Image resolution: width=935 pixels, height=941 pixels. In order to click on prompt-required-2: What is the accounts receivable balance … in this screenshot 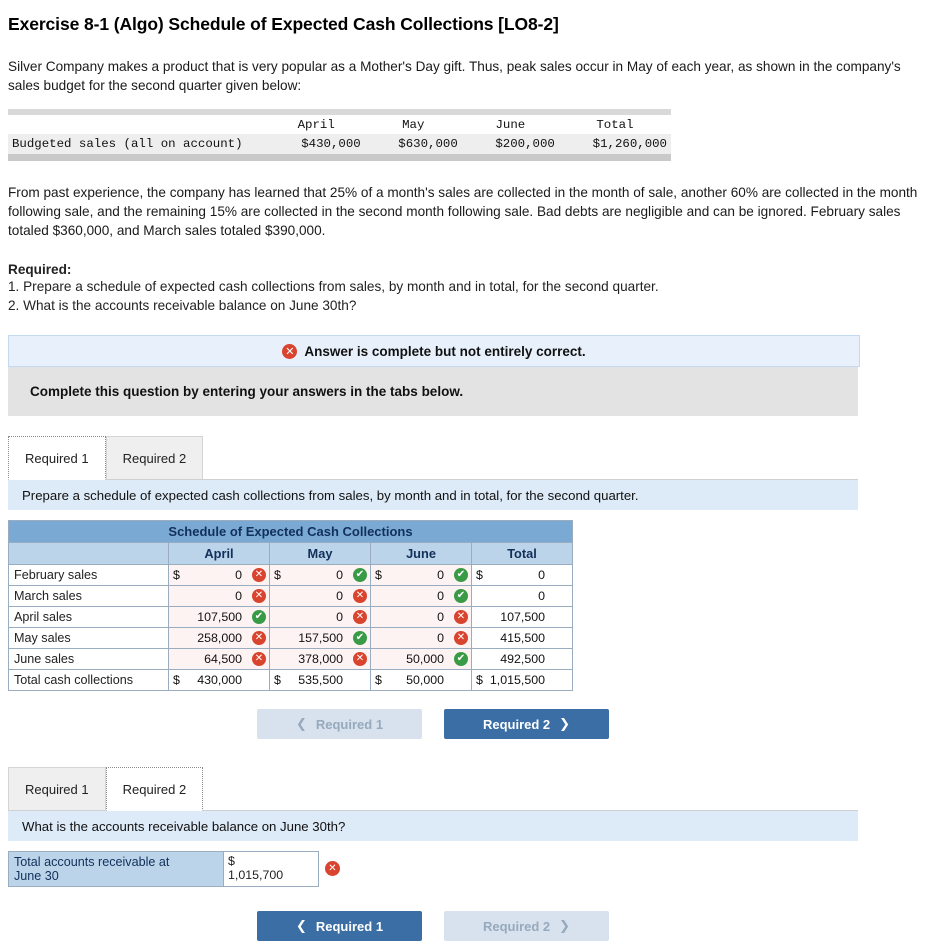, I will do `click(433, 826)`.